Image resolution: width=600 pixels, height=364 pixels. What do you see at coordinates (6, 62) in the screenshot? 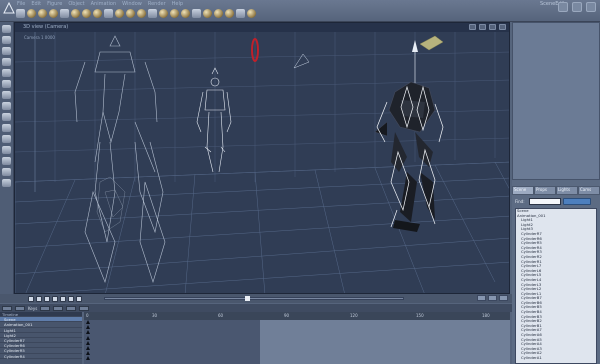
I see `scale-icon` at bounding box center [6, 62].